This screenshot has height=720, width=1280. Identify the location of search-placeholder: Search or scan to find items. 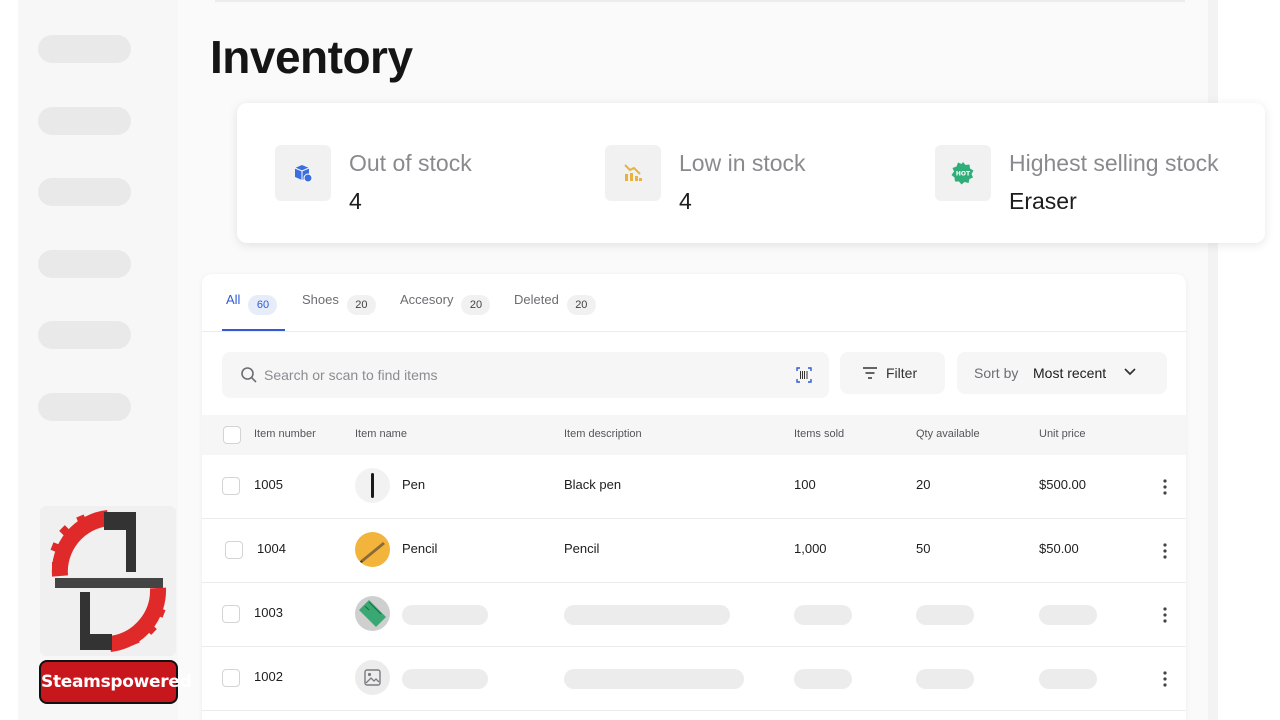
(351, 375).